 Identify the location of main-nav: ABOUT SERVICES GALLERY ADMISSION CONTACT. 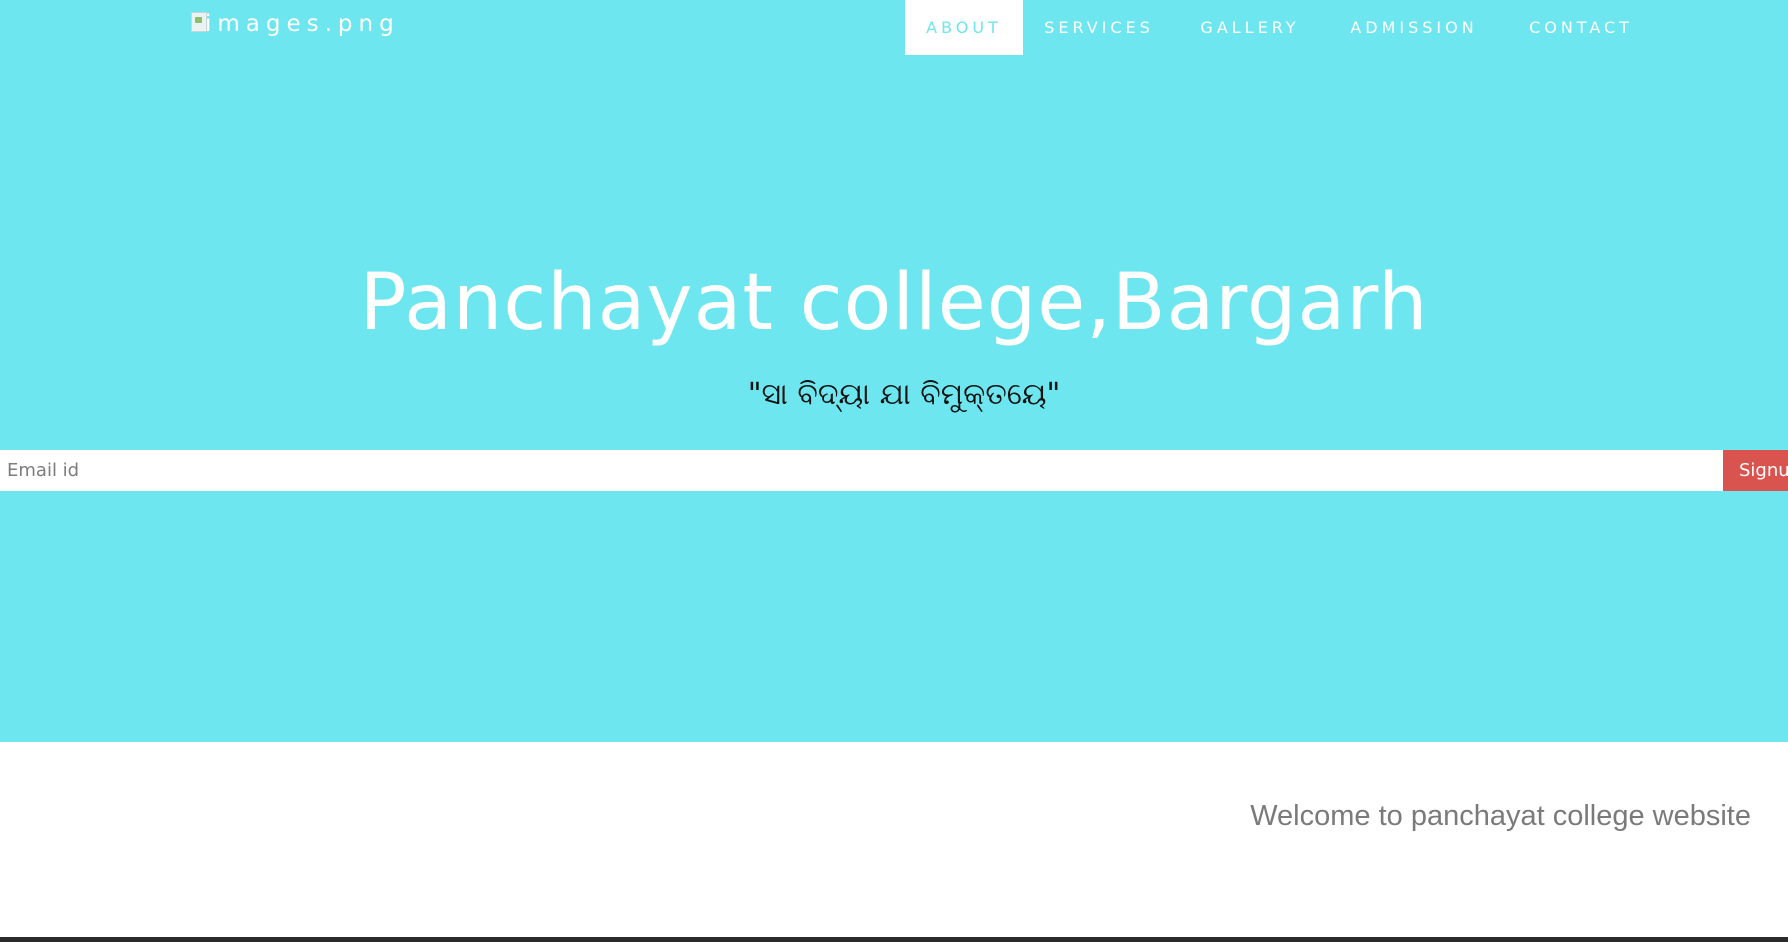
(1282, 27).